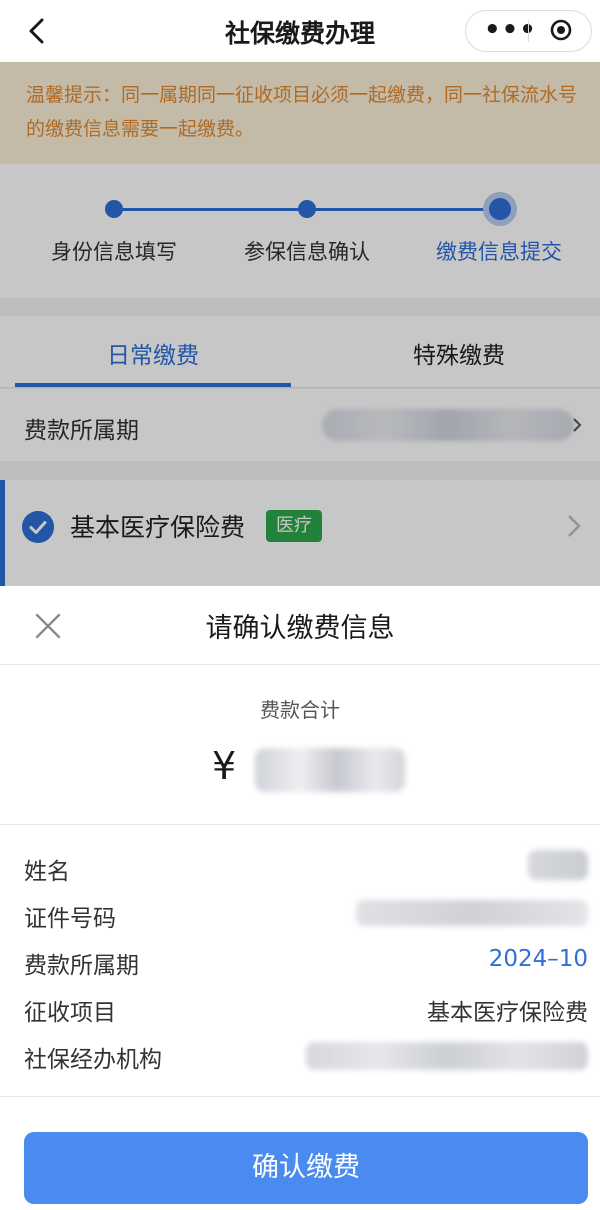 The image size is (600, 1210). Describe the element at coordinates (300, 1096) in the screenshot. I see `sheet-divider-bottom` at that location.